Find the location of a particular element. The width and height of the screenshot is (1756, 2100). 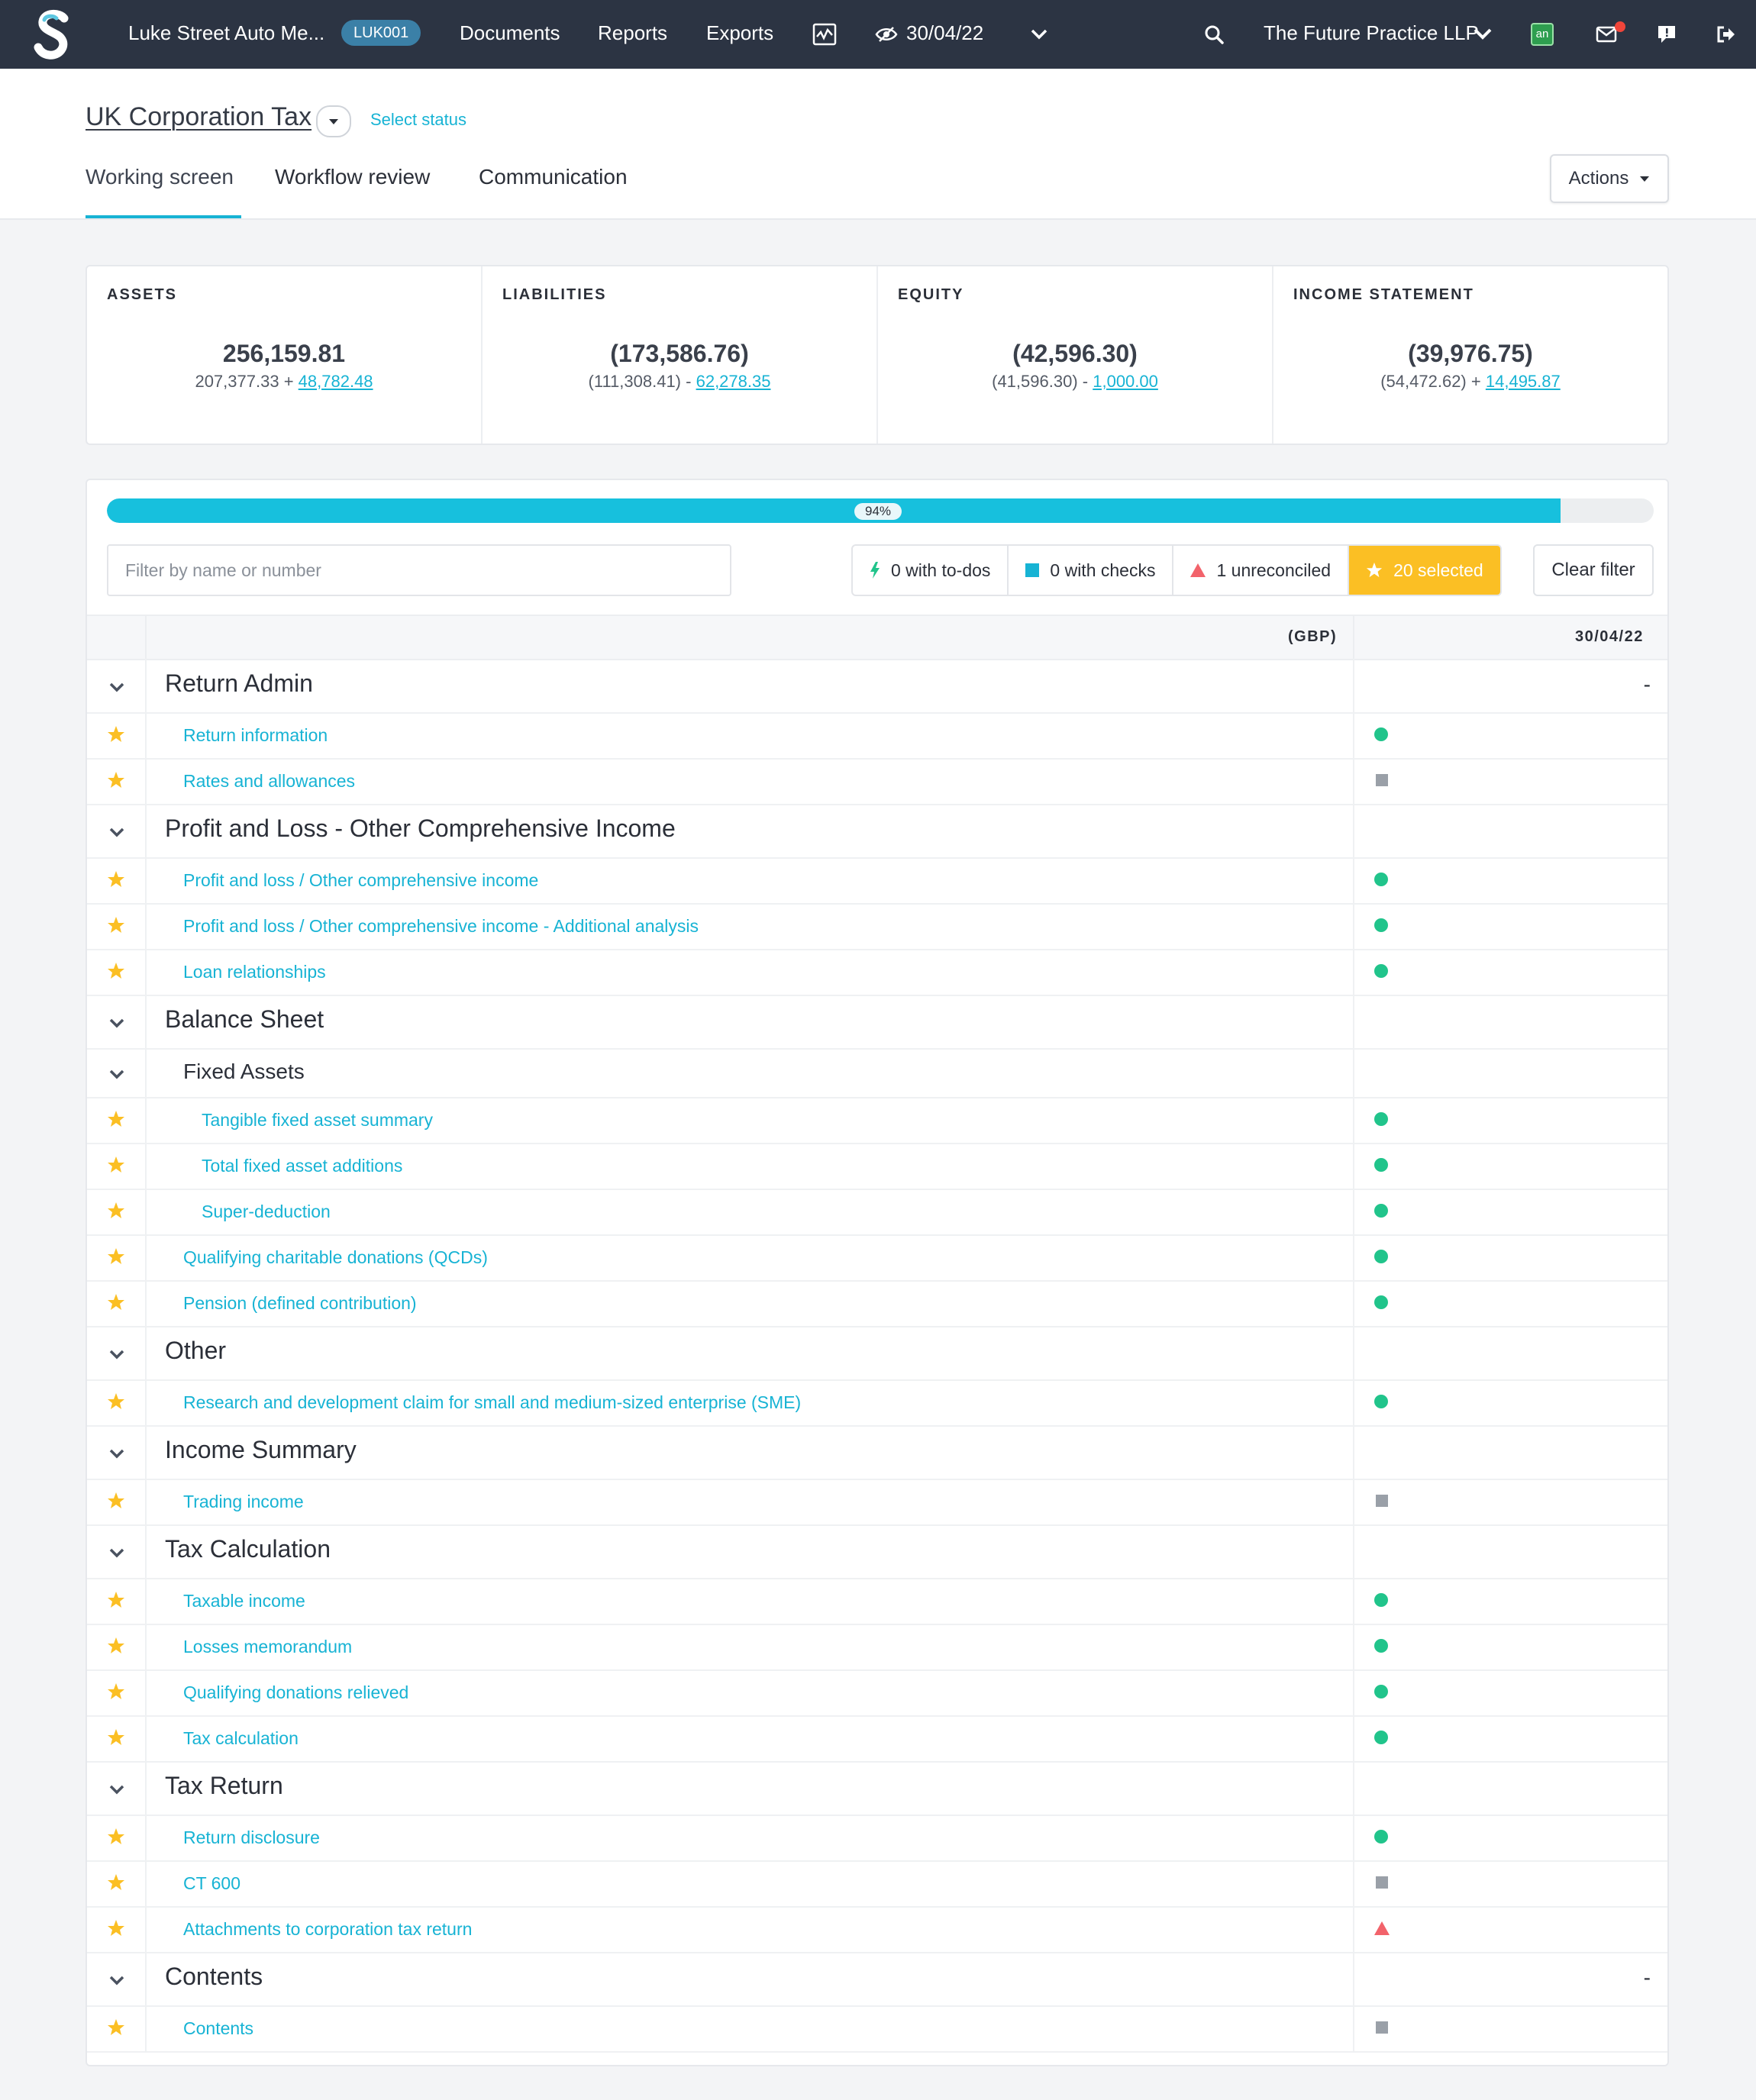

table-row: Qualifying donations relieved is located at coordinates (877, 1693).